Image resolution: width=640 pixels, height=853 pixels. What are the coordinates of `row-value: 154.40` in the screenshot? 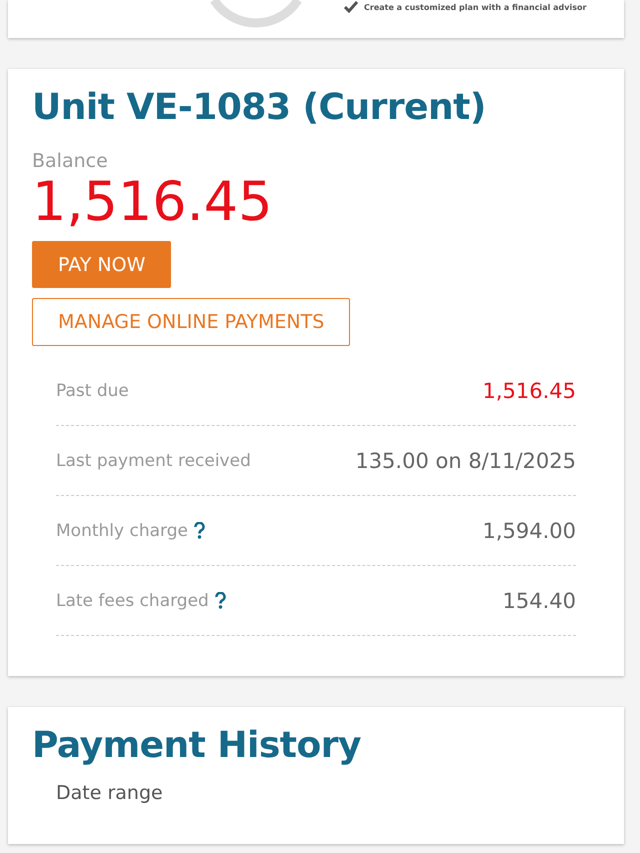 It's located at (539, 600).